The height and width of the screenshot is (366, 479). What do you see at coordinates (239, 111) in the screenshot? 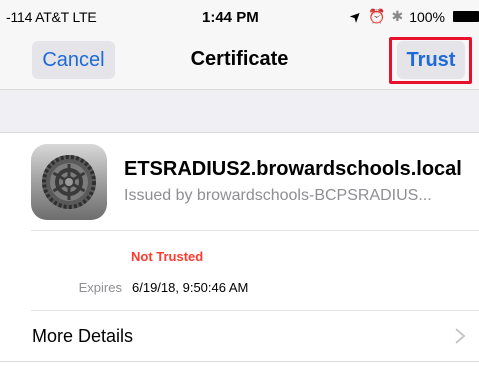
I see `section-spacer` at bounding box center [239, 111].